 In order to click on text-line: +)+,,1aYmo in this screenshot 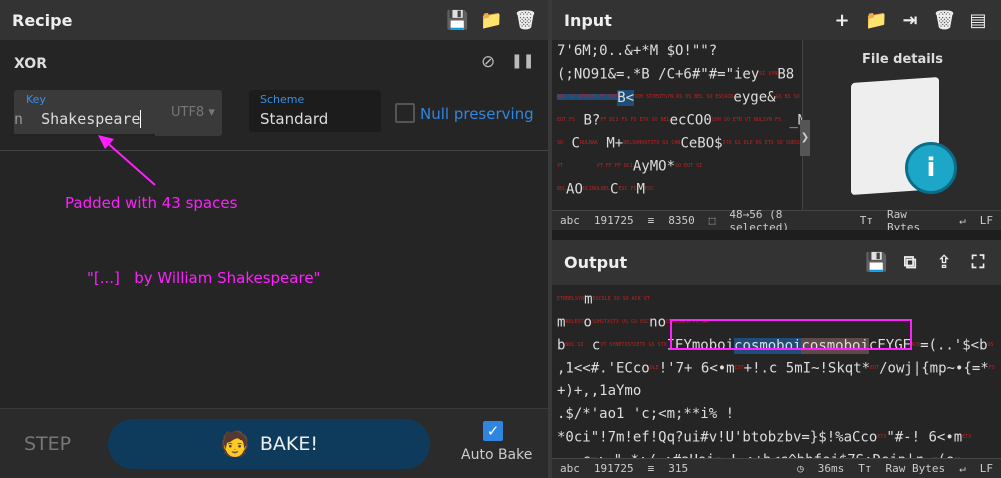, I will do `click(779, 391)`.